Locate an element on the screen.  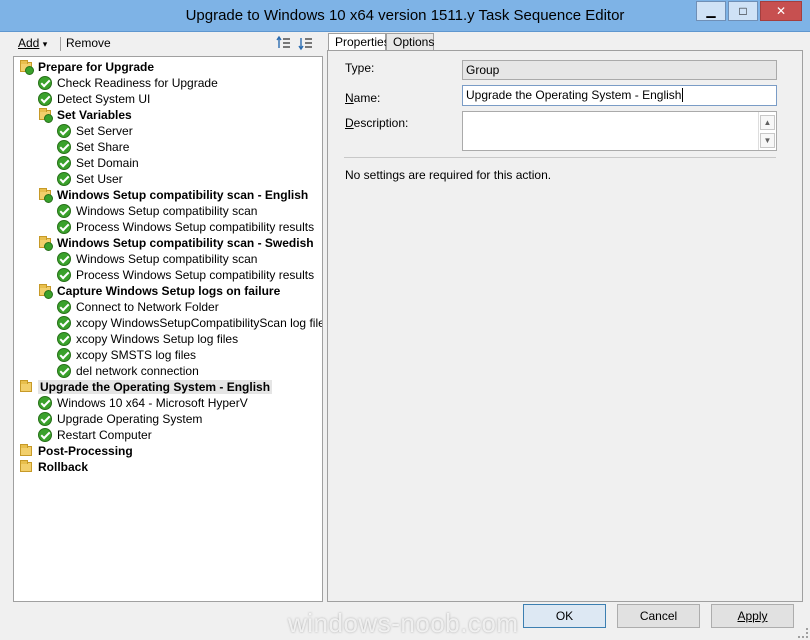
tree-item-label: Detect System UI is located at coordinates (104, 99).